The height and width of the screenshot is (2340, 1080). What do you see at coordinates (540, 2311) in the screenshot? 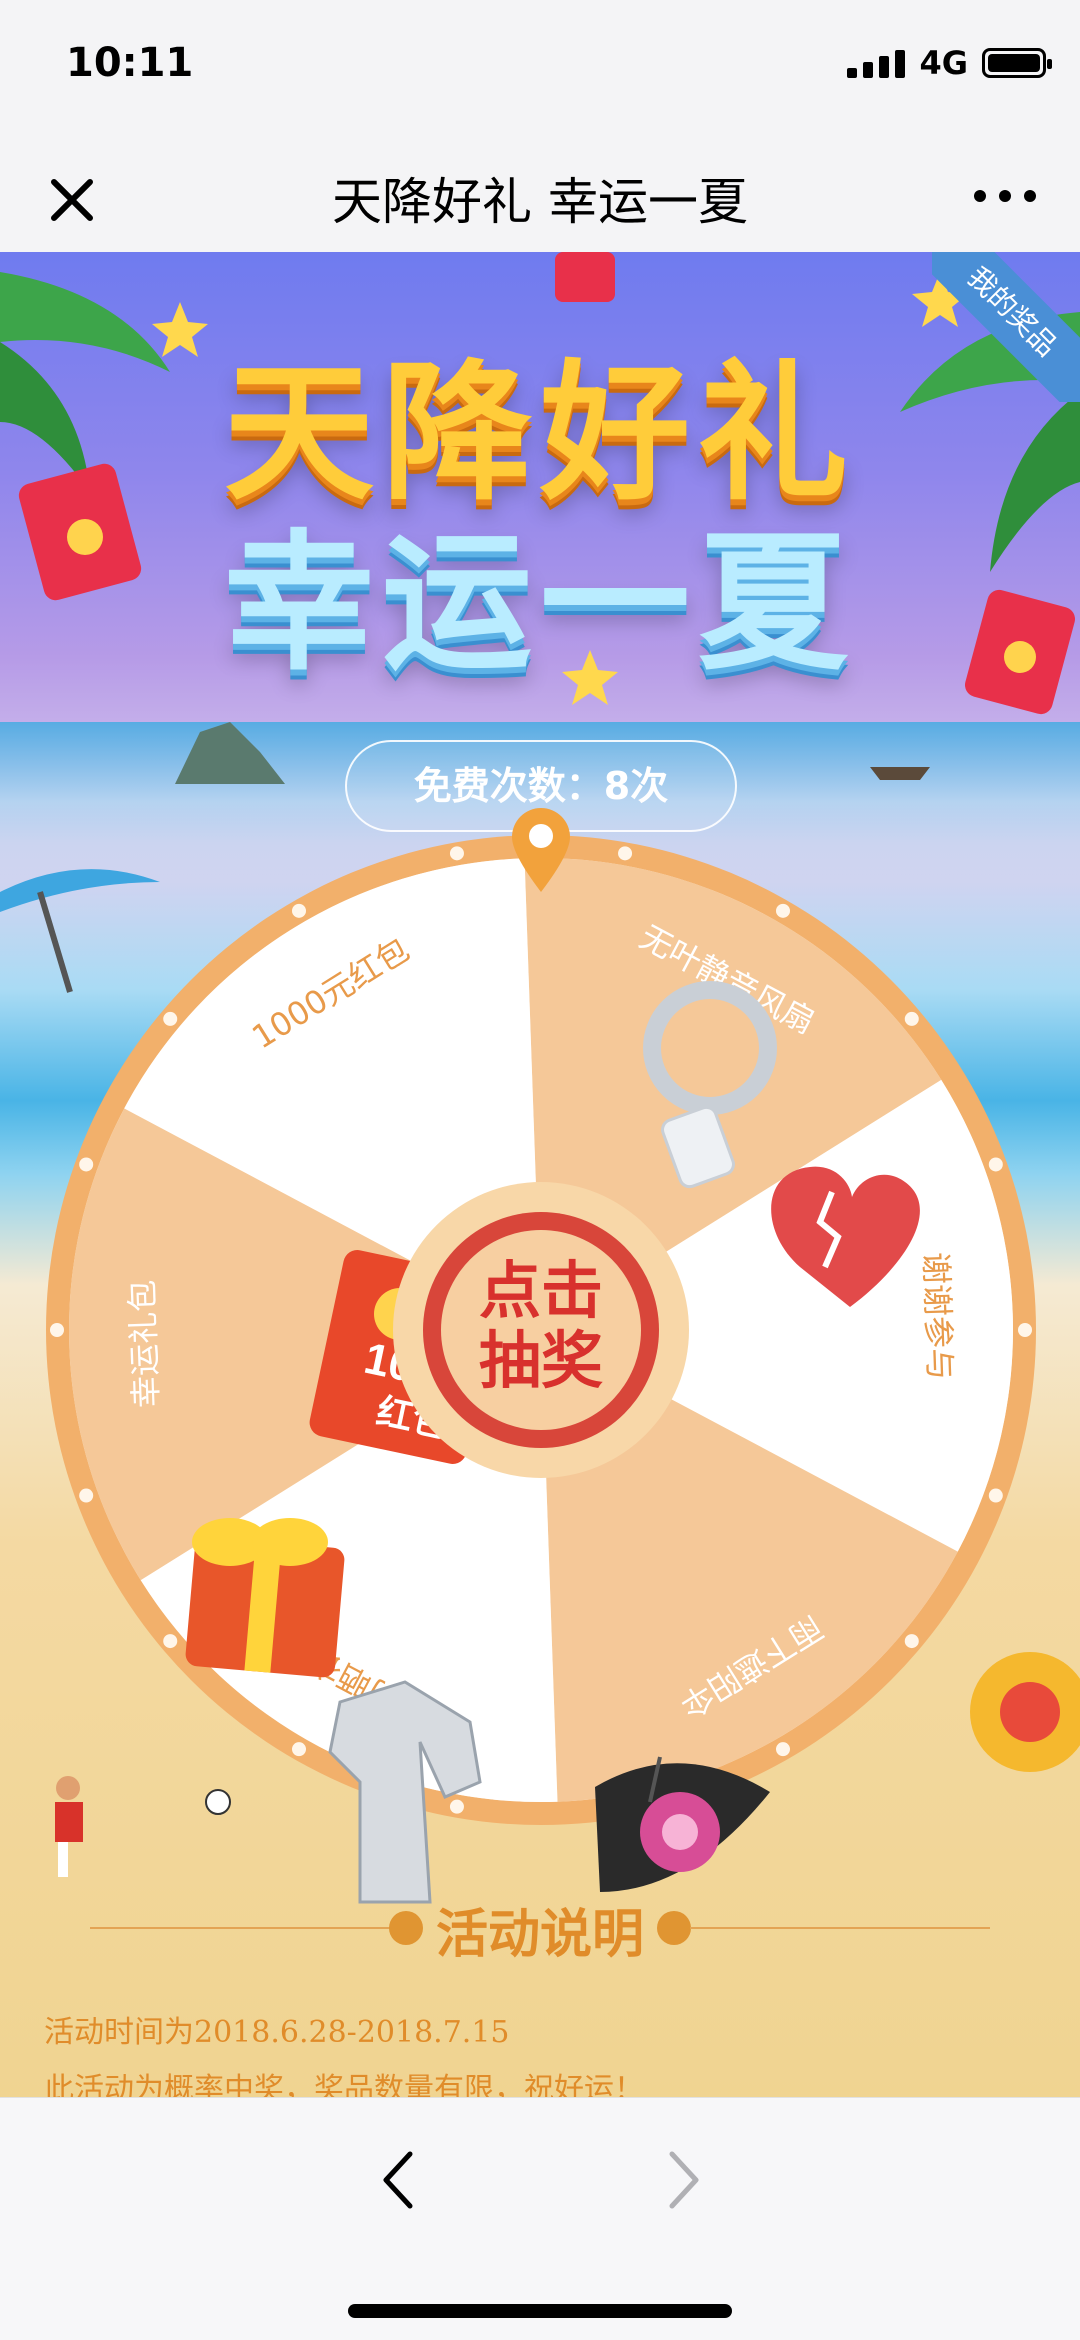
I see `home-indicator` at bounding box center [540, 2311].